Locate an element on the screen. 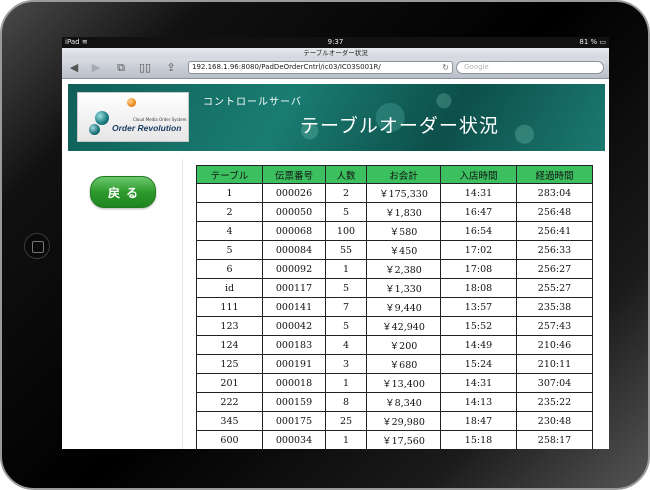  table-row: 201 000018 1 ￥13,400 14:31 307:04 is located at coordinates (394, 383).